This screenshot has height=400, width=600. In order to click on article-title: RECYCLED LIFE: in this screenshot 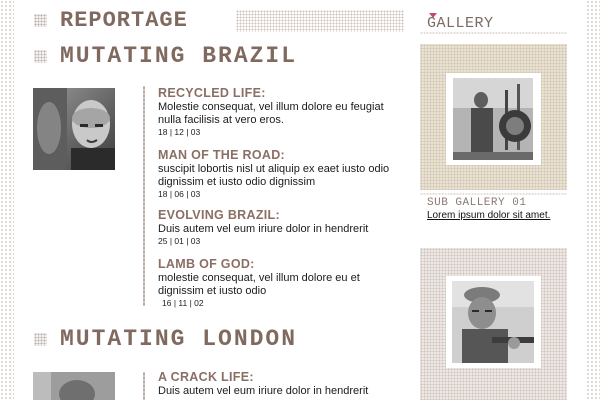, I will do `click(278, 93)`.